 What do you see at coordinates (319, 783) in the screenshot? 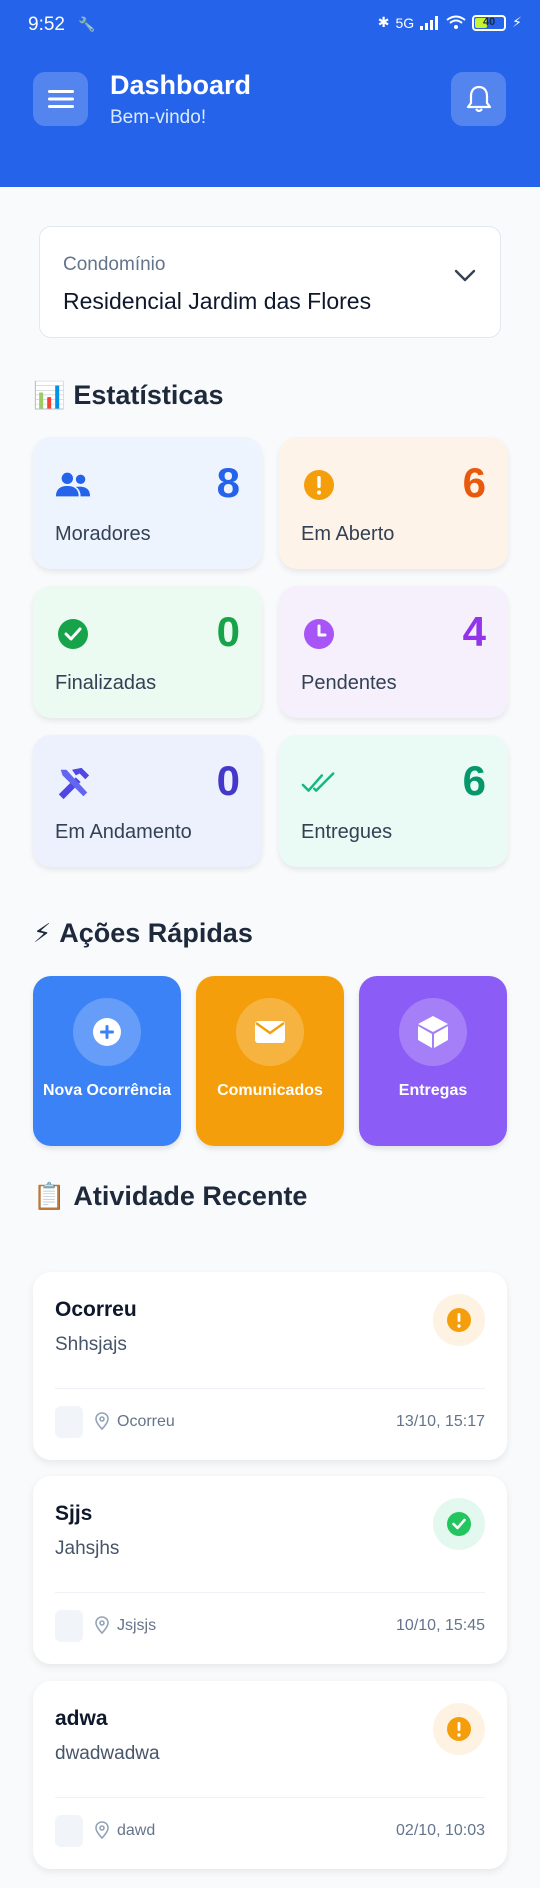
I see `double-check-icon` at bounding box center [319, 783].